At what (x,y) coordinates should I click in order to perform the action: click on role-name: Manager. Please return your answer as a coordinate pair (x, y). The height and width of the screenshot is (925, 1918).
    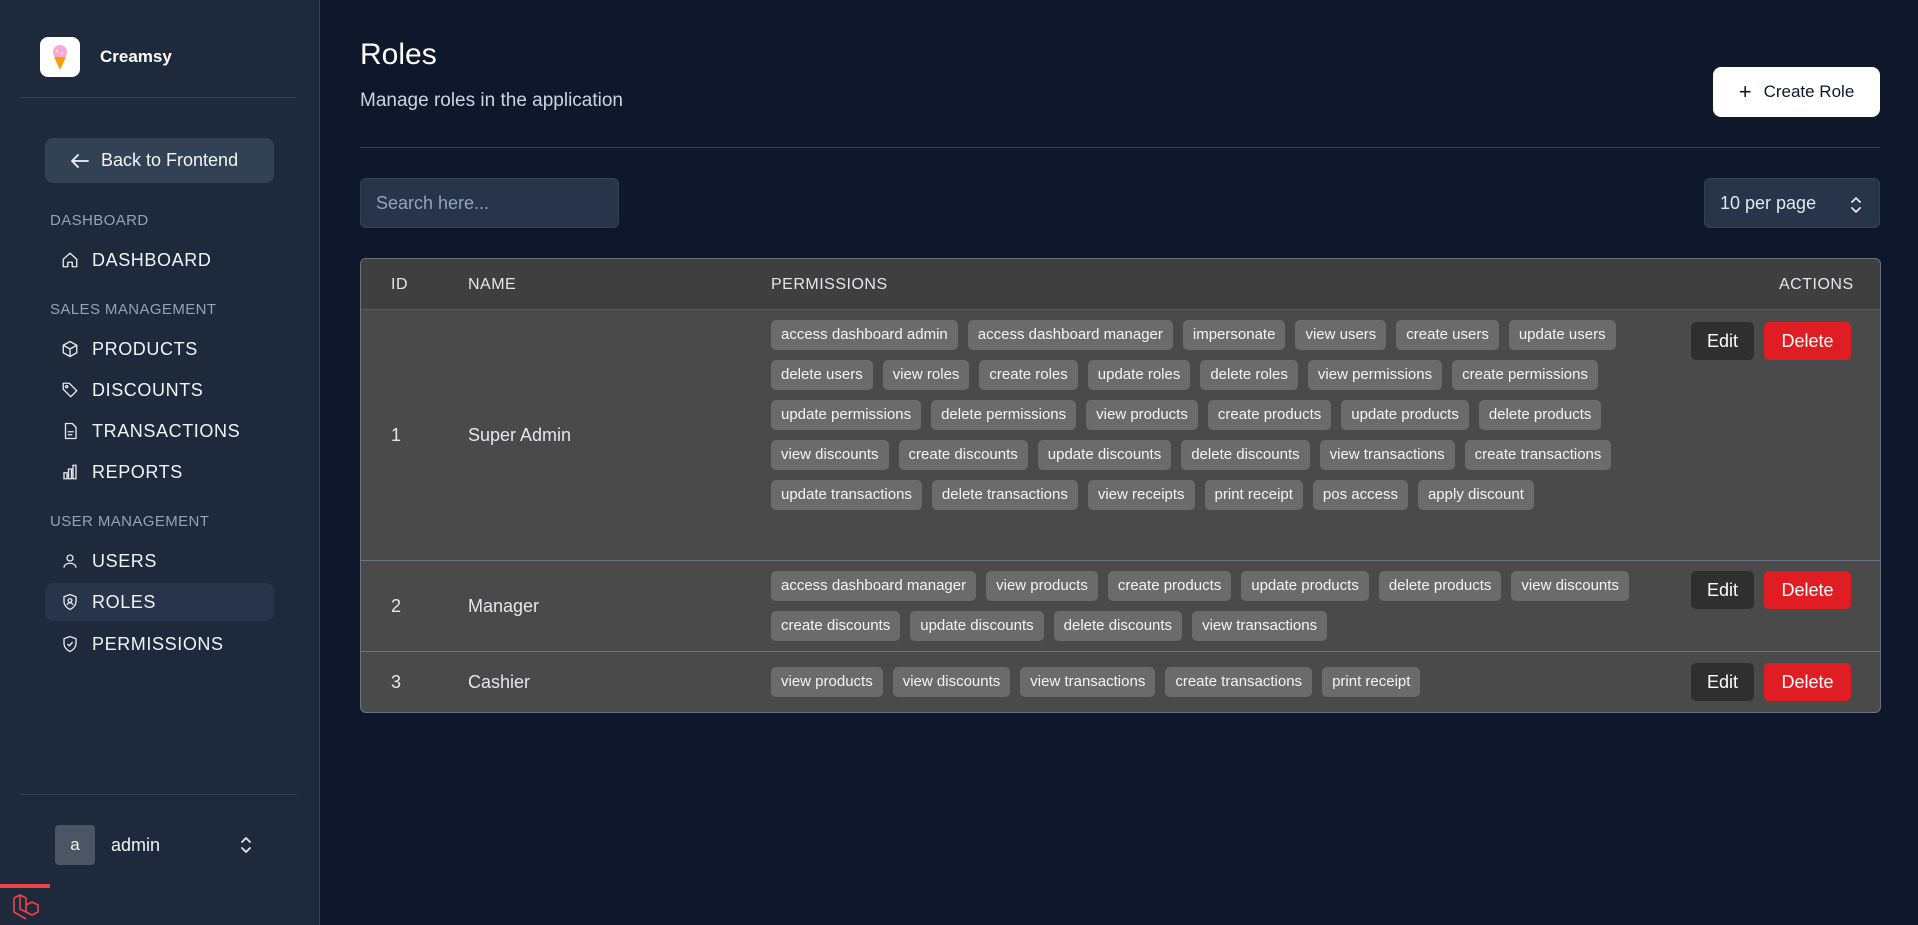
    Looking at the image, I should click on (504, 606).